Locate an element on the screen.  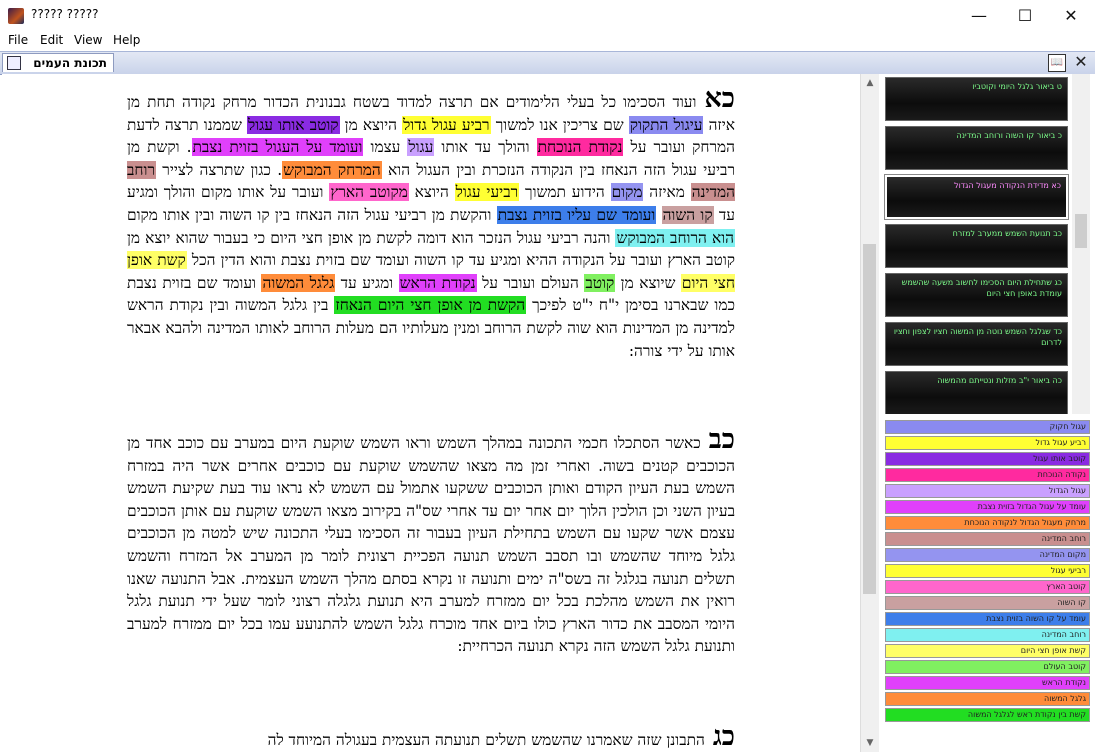
close-button: ✕ is located at coordinates (1071, 15).